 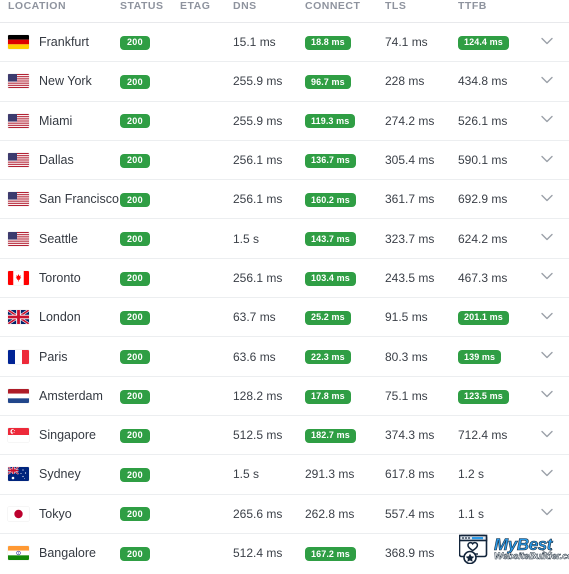 I want to click on location-label: Dallas, so click(x=56, y=160).